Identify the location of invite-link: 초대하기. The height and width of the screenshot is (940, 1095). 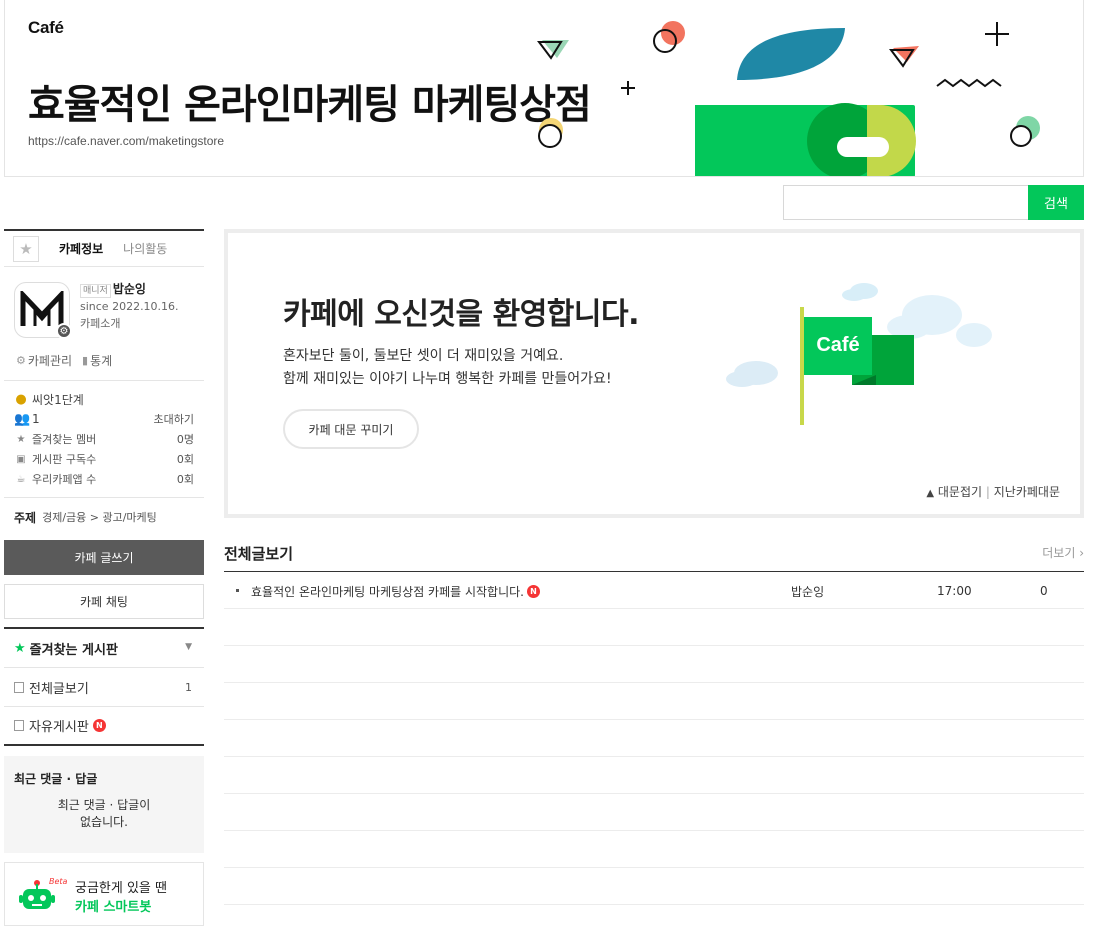
(174, 419).